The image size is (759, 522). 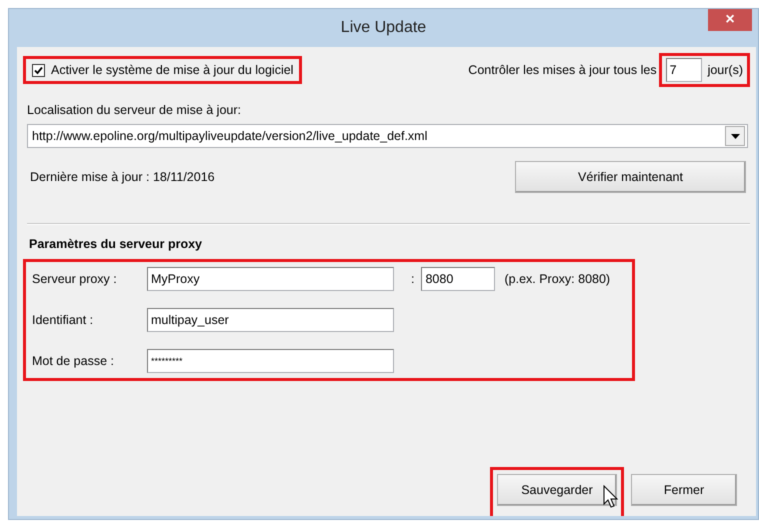 I want to click on check-now-button: Vérifier maintenant, so click(x=630, y=177).